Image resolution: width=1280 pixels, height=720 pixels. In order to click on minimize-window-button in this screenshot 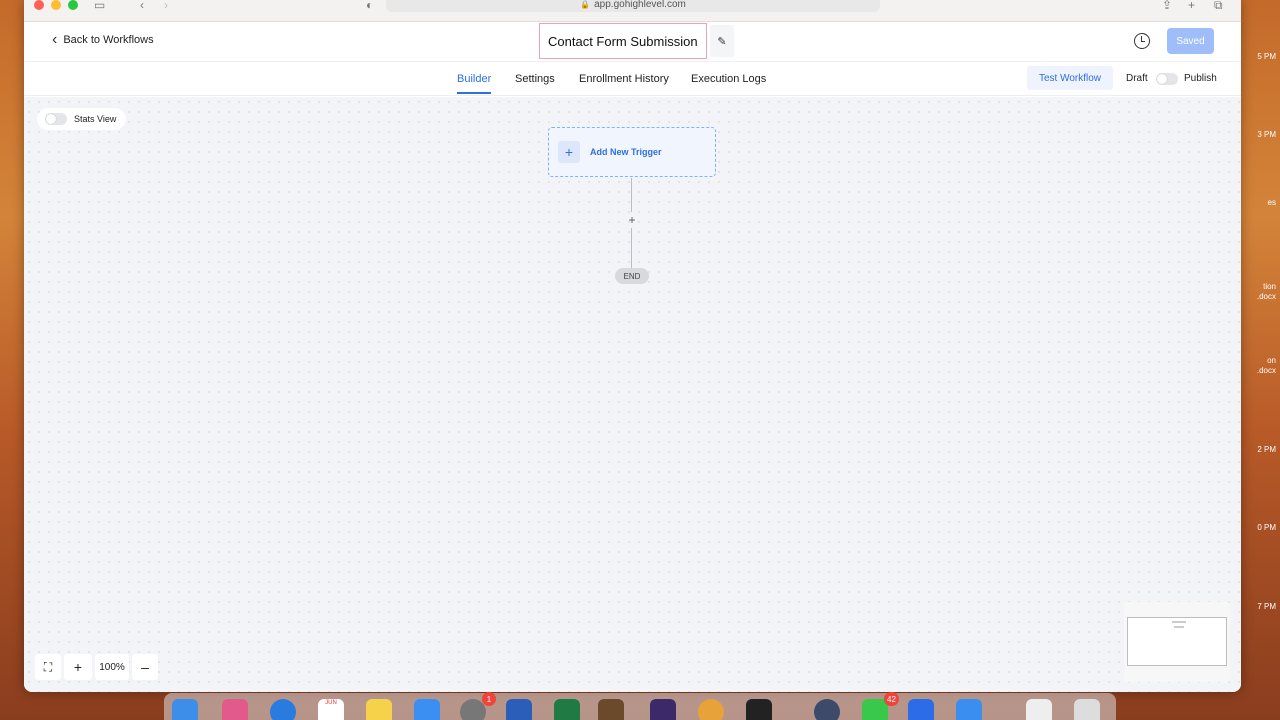, I will do `click(56, 5)`.